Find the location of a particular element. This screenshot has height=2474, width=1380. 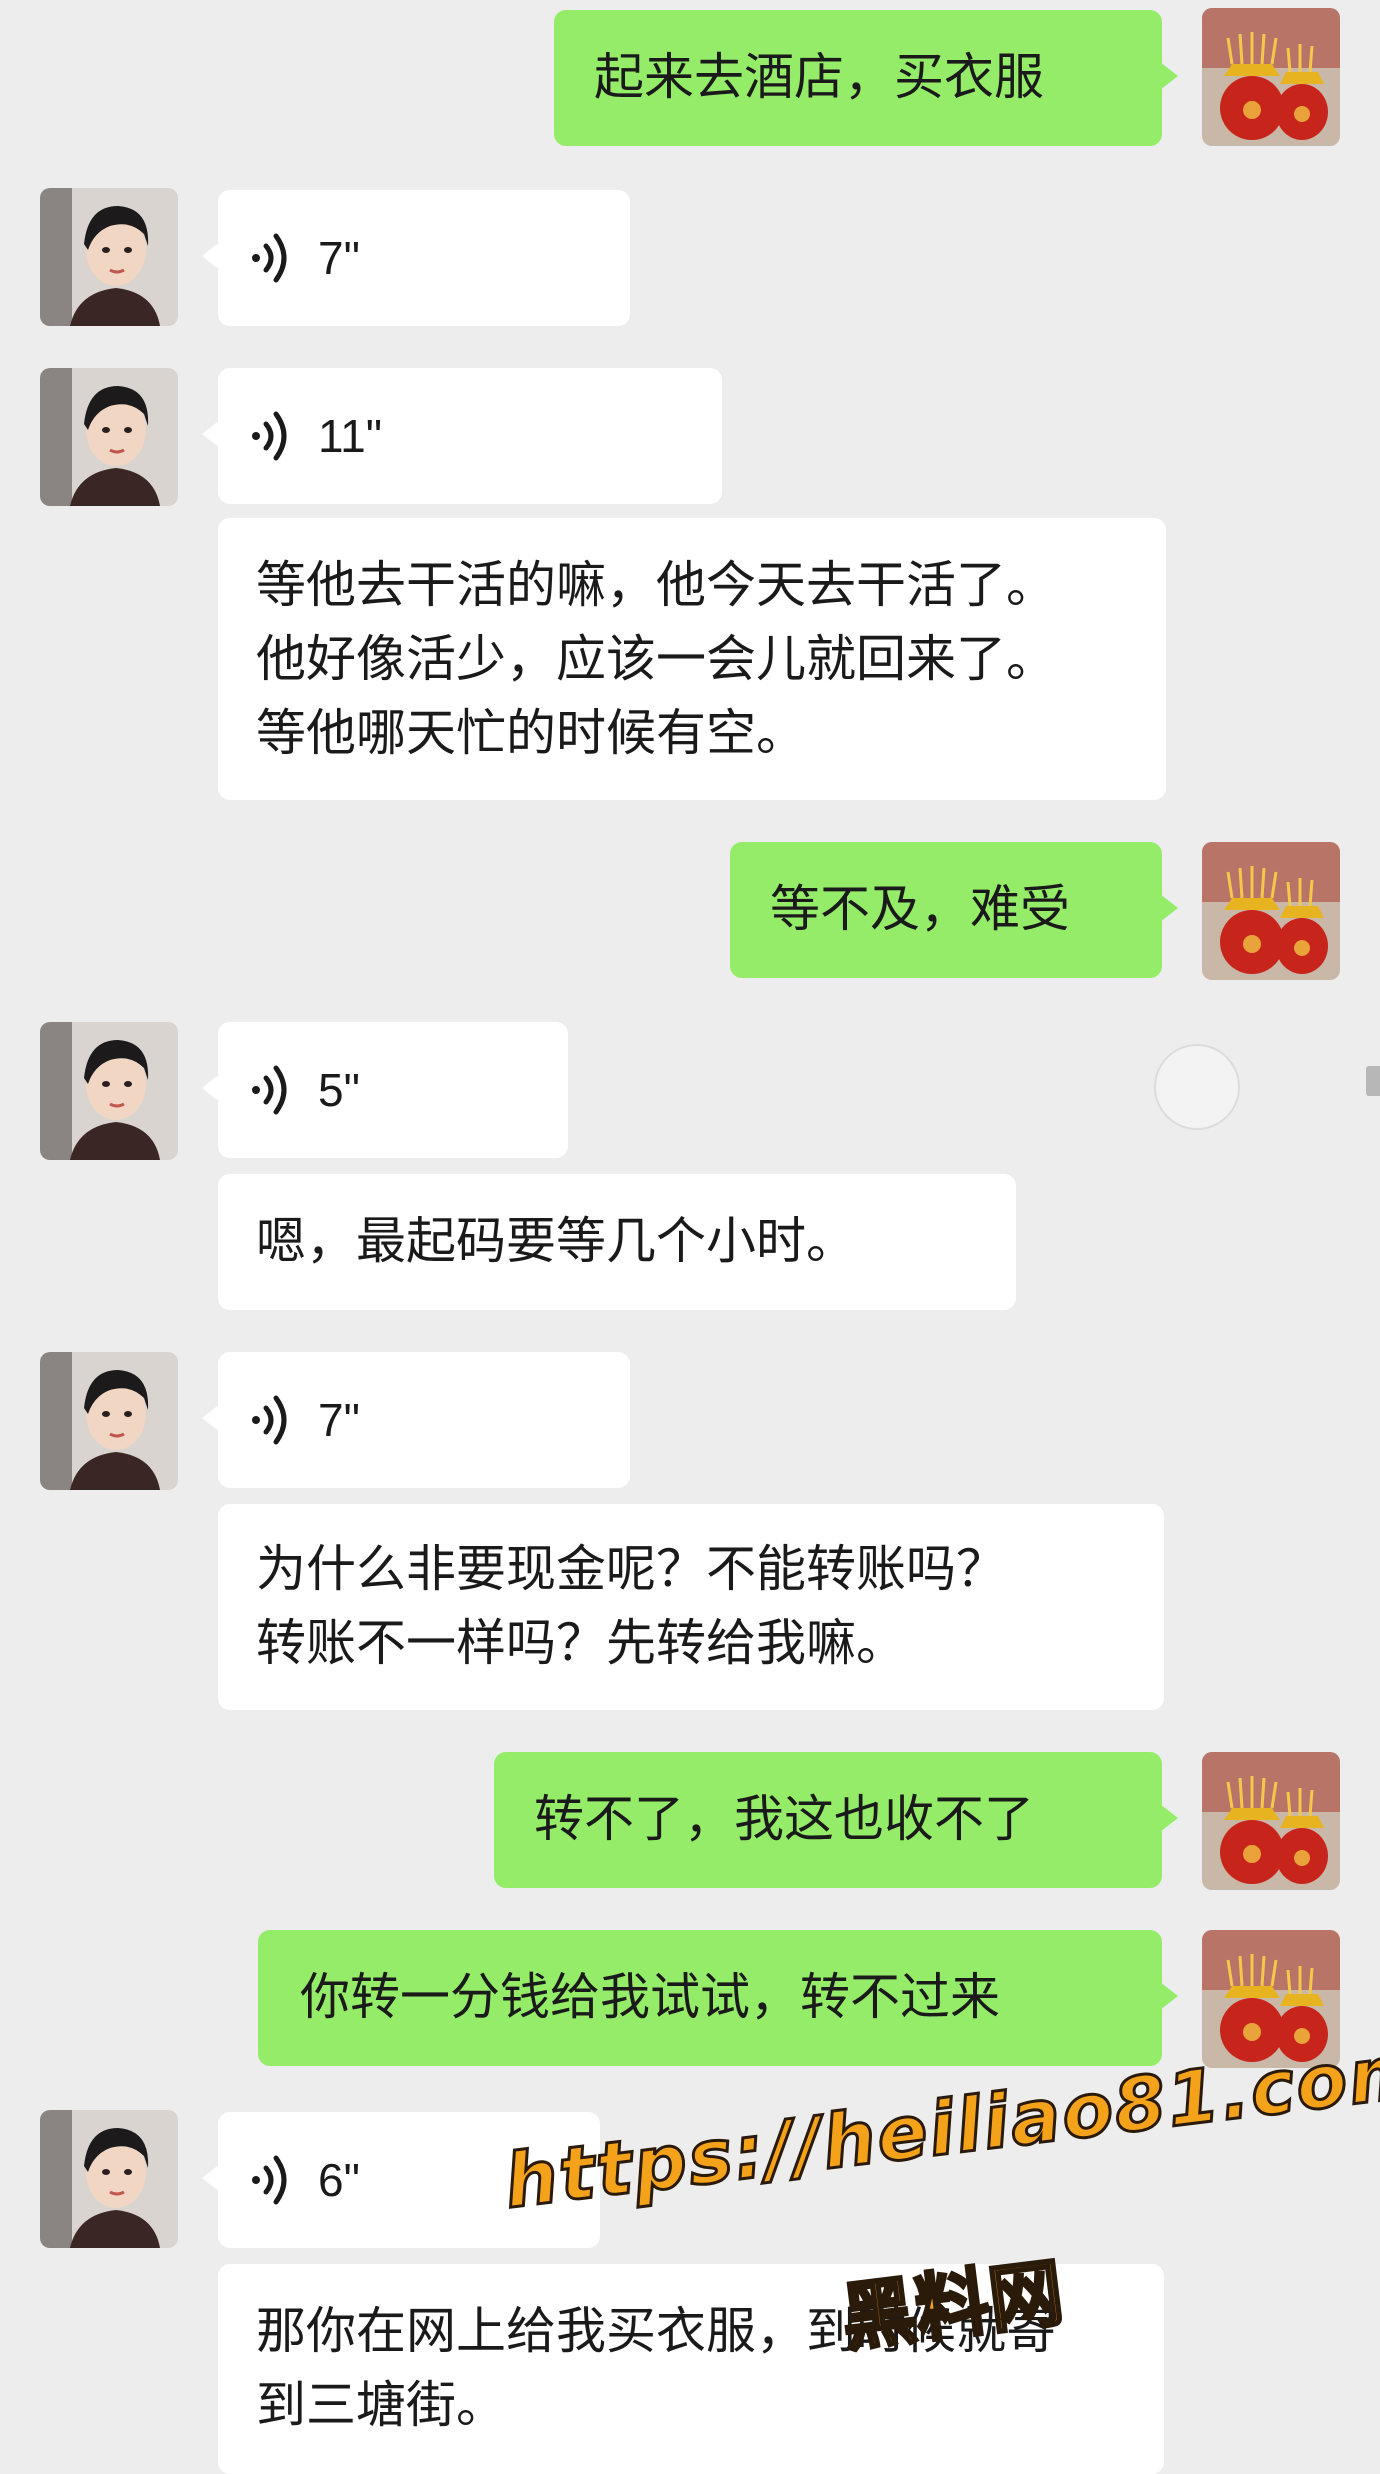

incoming-message-bubble: 那你在网上给我买衣服，到时候就寄 到三塘街。 is located at coordinates (691, 2369).